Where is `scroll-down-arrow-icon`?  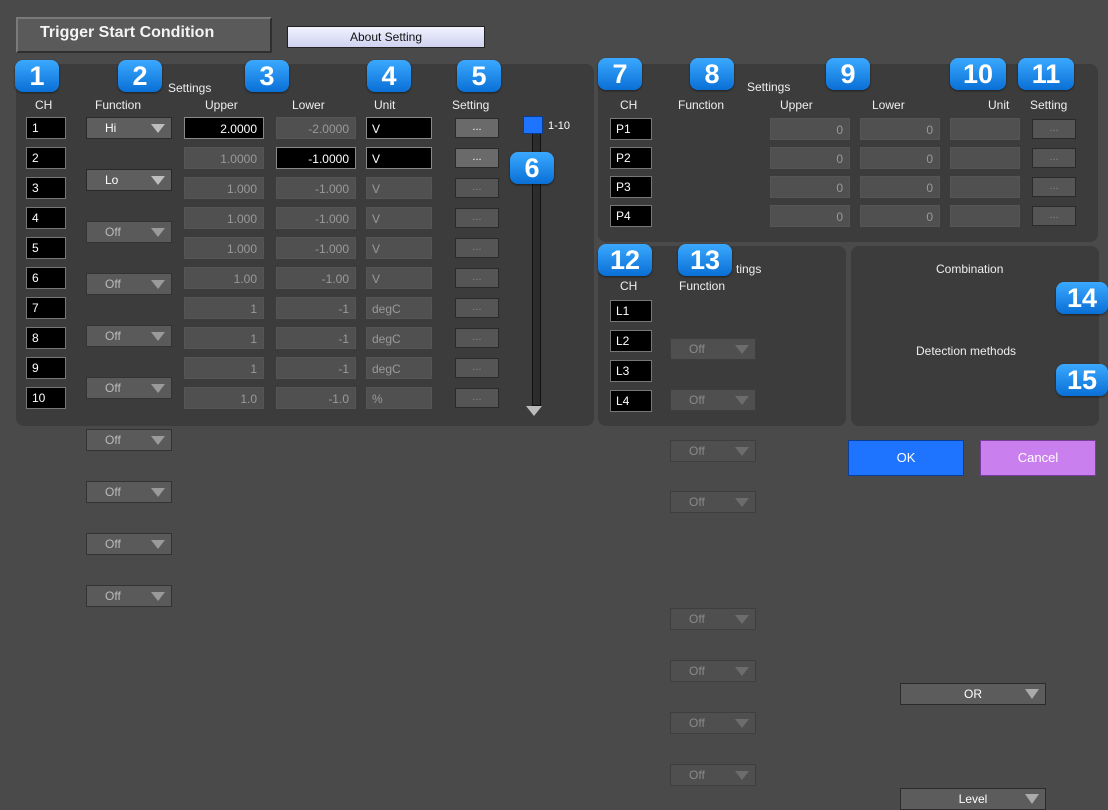 scroll-down-arrow-icon is located at coordinates (534, 411).